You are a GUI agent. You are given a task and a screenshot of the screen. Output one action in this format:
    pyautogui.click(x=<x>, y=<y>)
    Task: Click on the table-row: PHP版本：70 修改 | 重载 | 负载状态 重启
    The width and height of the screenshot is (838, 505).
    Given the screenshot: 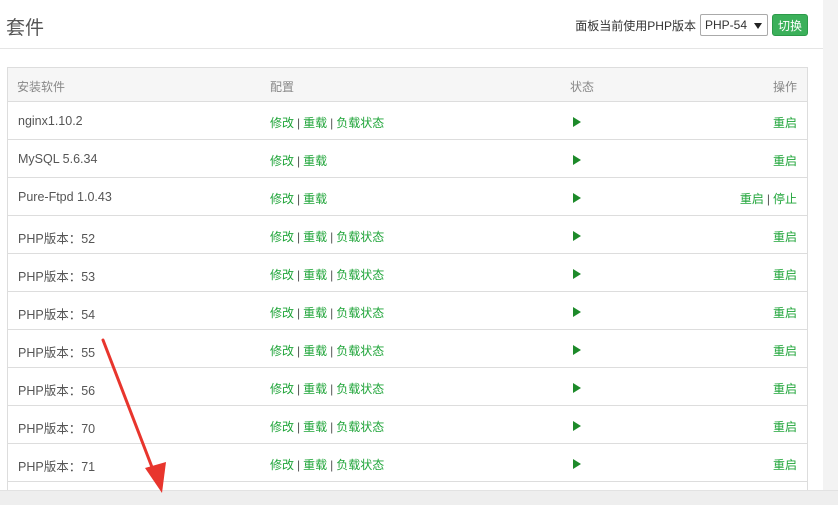 What is the action you would take?
    pyautogui.click(x=407, y=425)
    